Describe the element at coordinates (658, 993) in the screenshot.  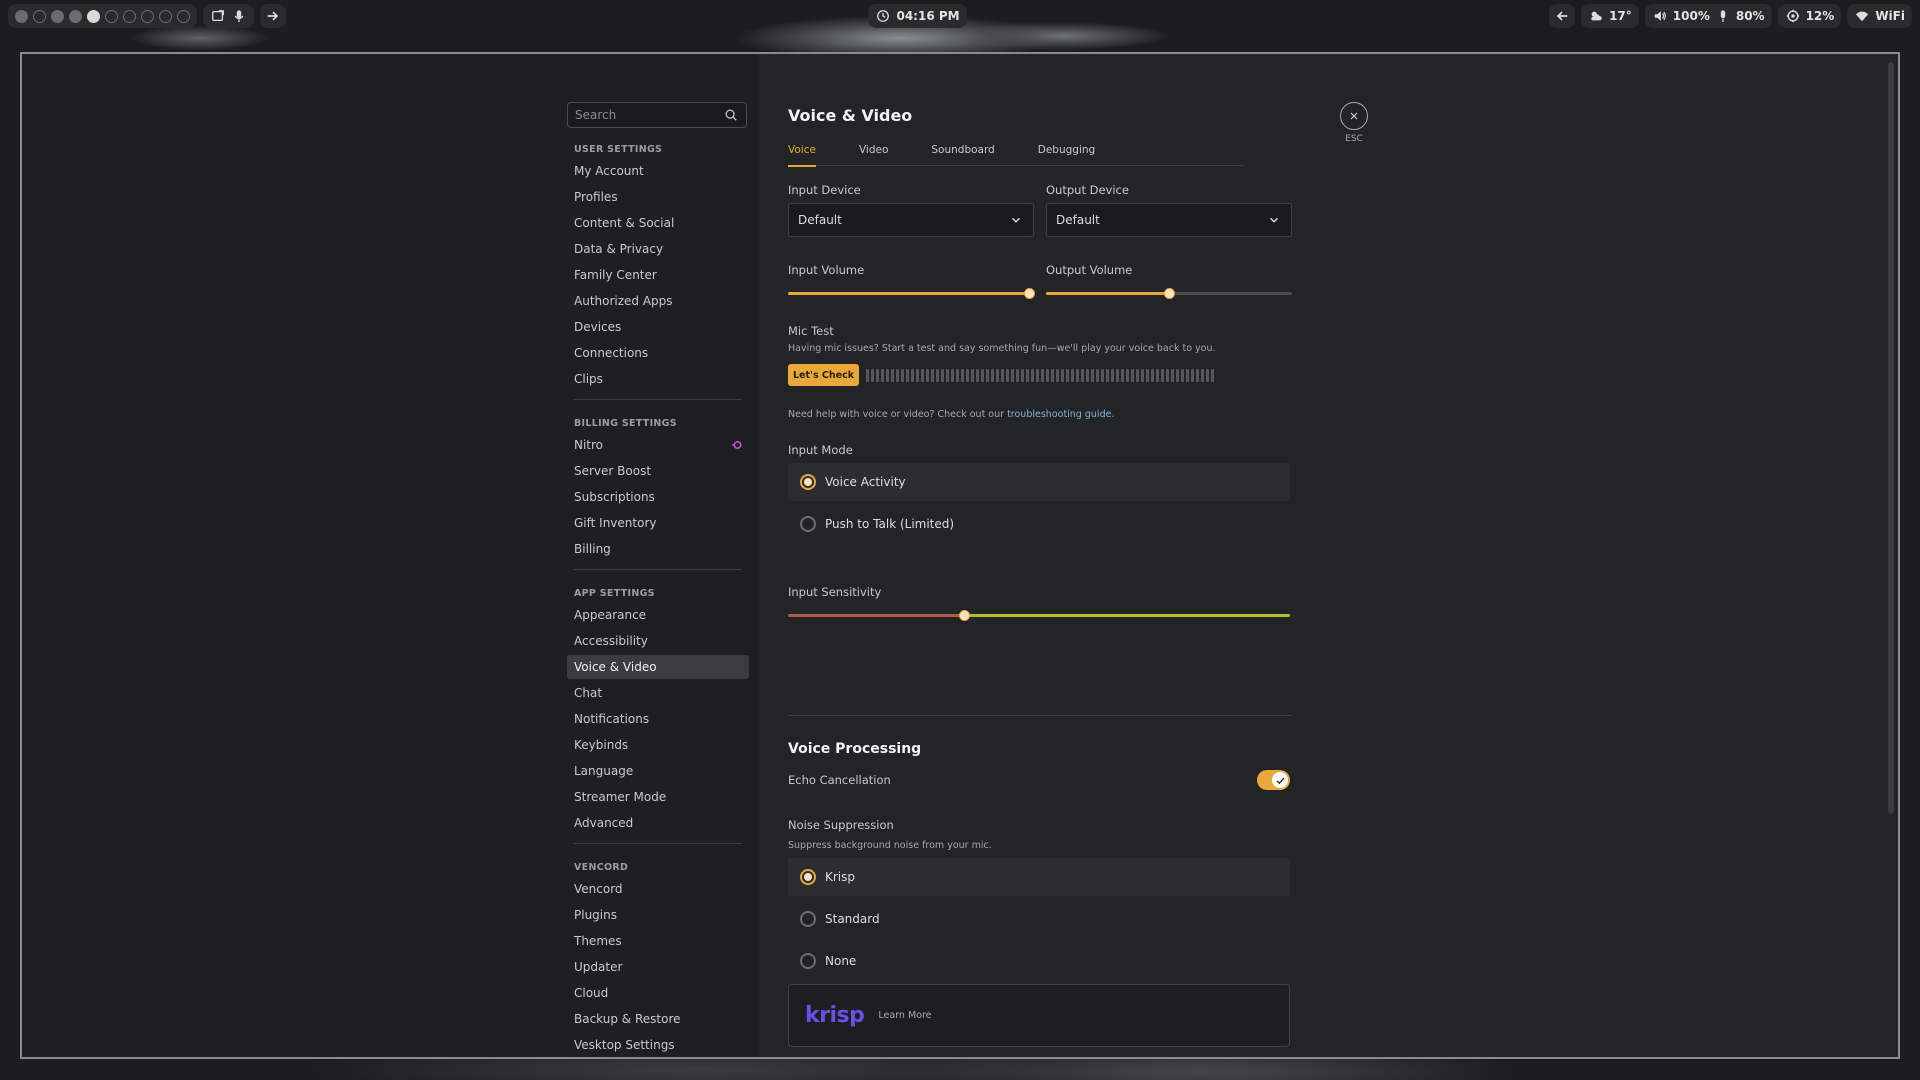
I see `sidebar-item-cloud: Cloud` at that location.